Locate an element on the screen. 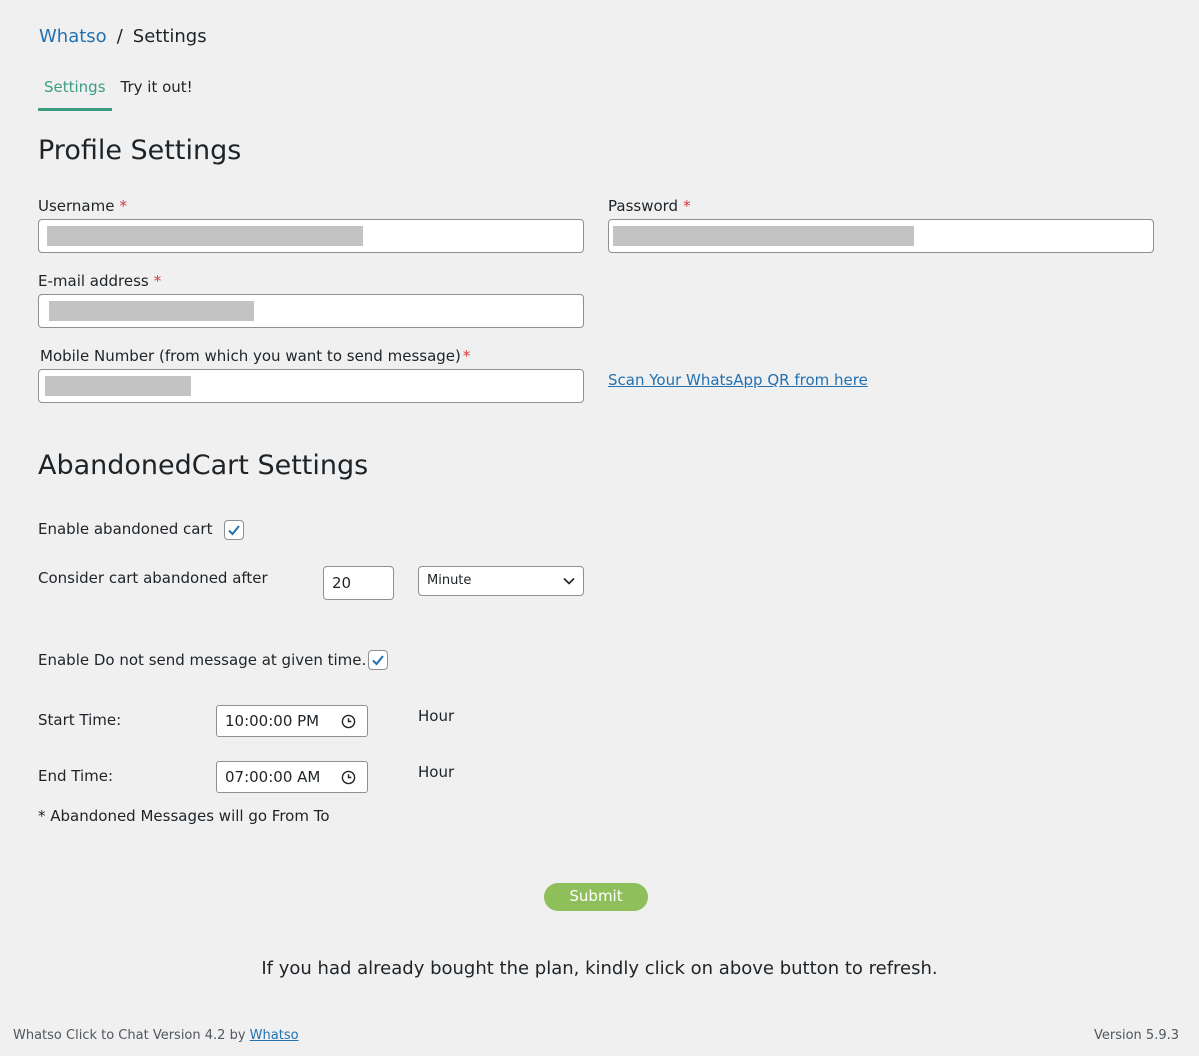 The width and height of the screenshot is (1199, 1056). footer-credit-text: Whatso Click to Chat Version 4.2 by is located at coordinates (129, 1035).